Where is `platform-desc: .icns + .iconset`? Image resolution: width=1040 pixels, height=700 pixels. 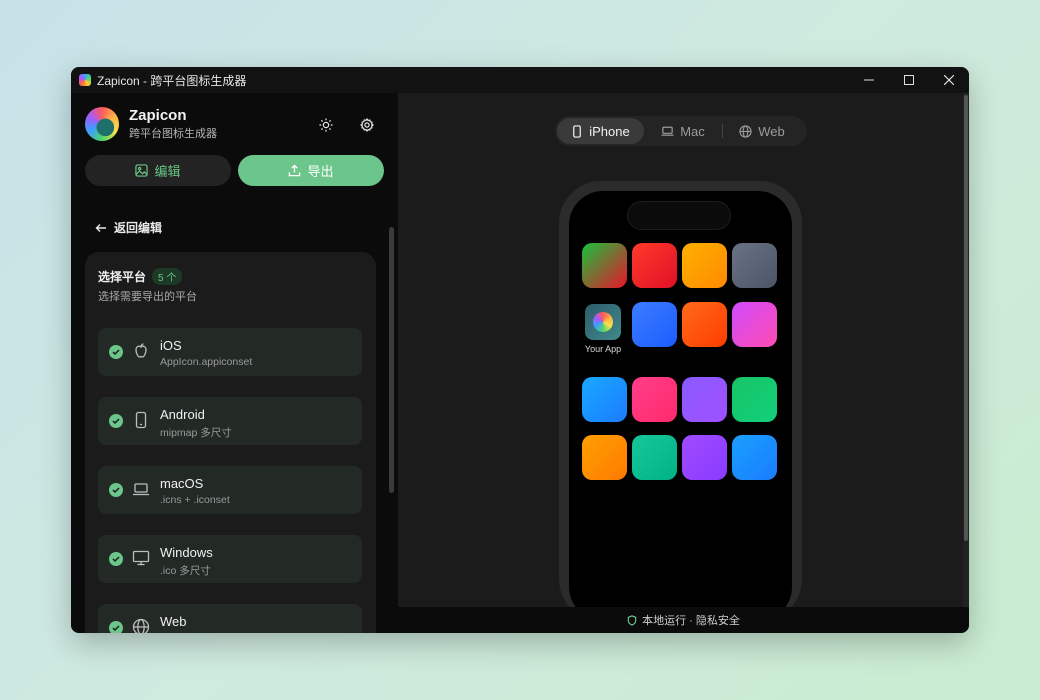 platform-desc: .icns + .iconset is located at coordinates (195, 500).